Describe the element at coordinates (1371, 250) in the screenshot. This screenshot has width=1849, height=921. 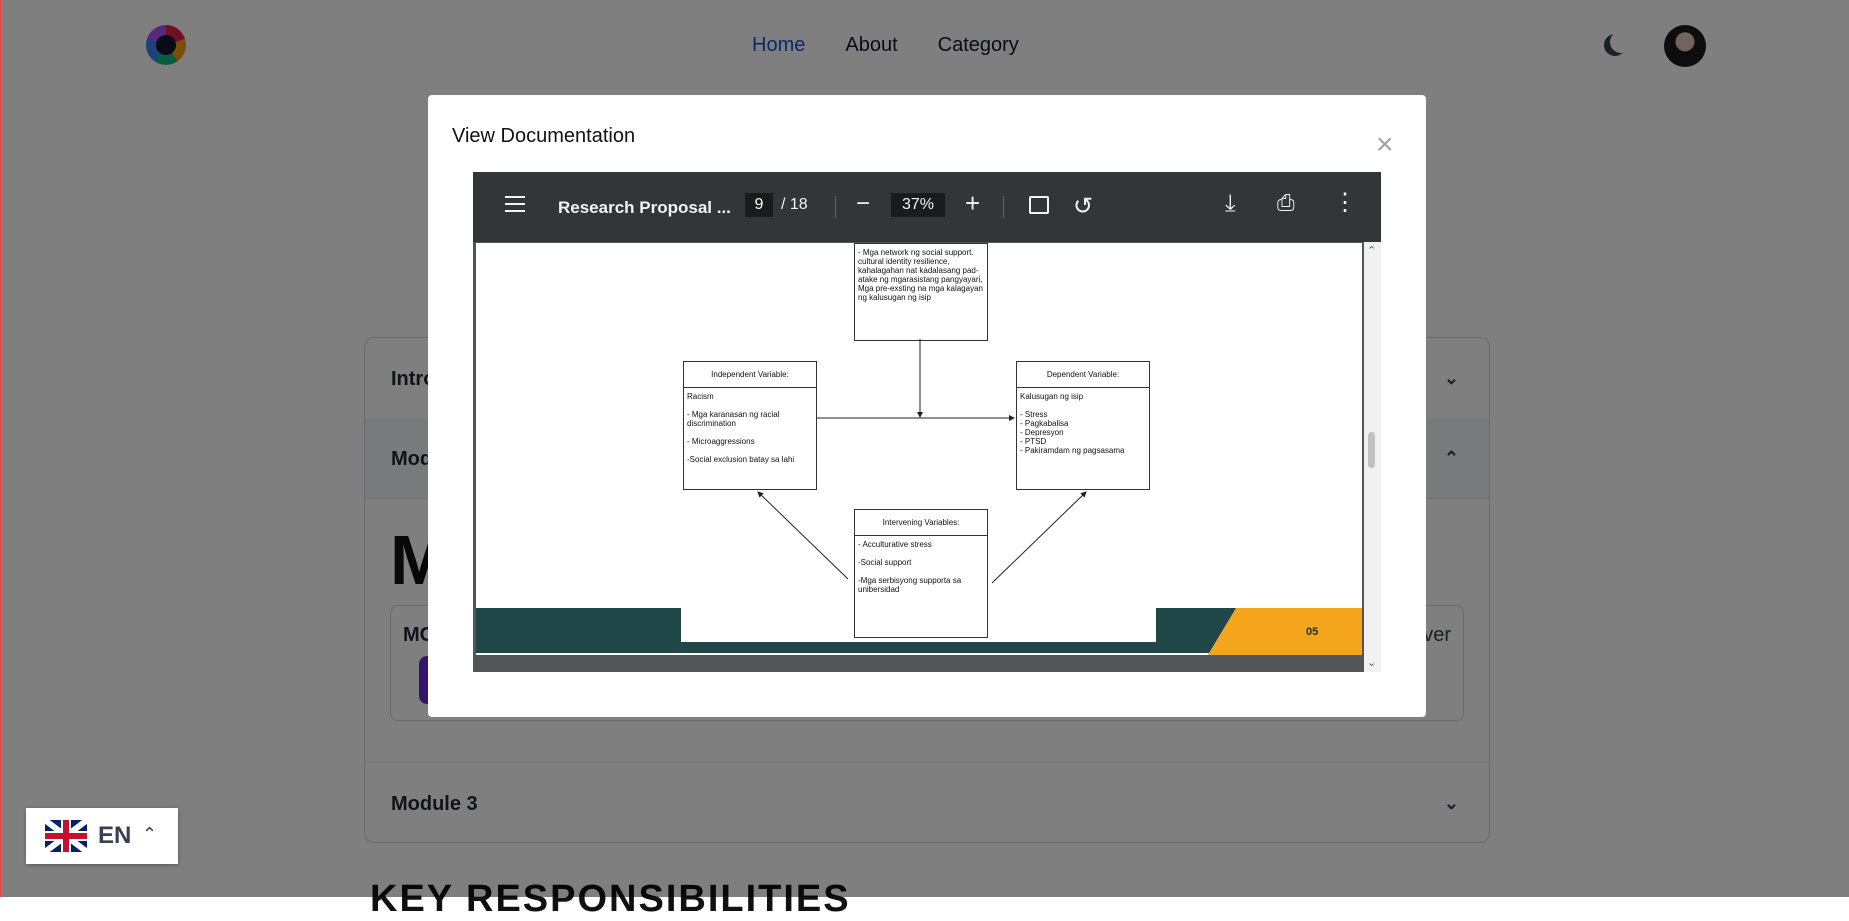
I see `scroll-up-icon: ⌃` at that location.